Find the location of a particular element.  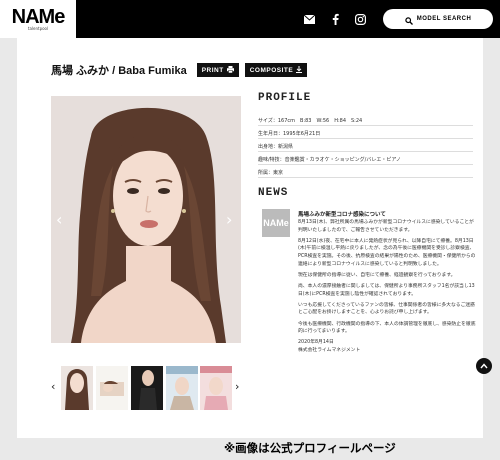

news-paragraph: 現在は保健所の指導に従い、自宅にて療養、経過観察を行っております。 is located at coordinates (377, 275).